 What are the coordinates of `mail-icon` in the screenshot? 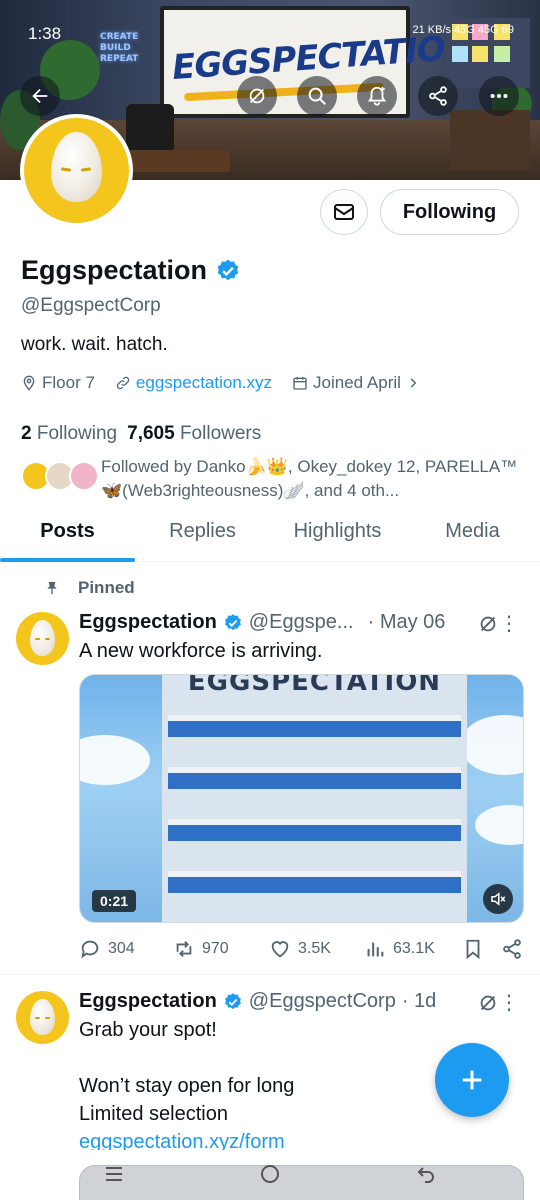 It's located at (344, 212).